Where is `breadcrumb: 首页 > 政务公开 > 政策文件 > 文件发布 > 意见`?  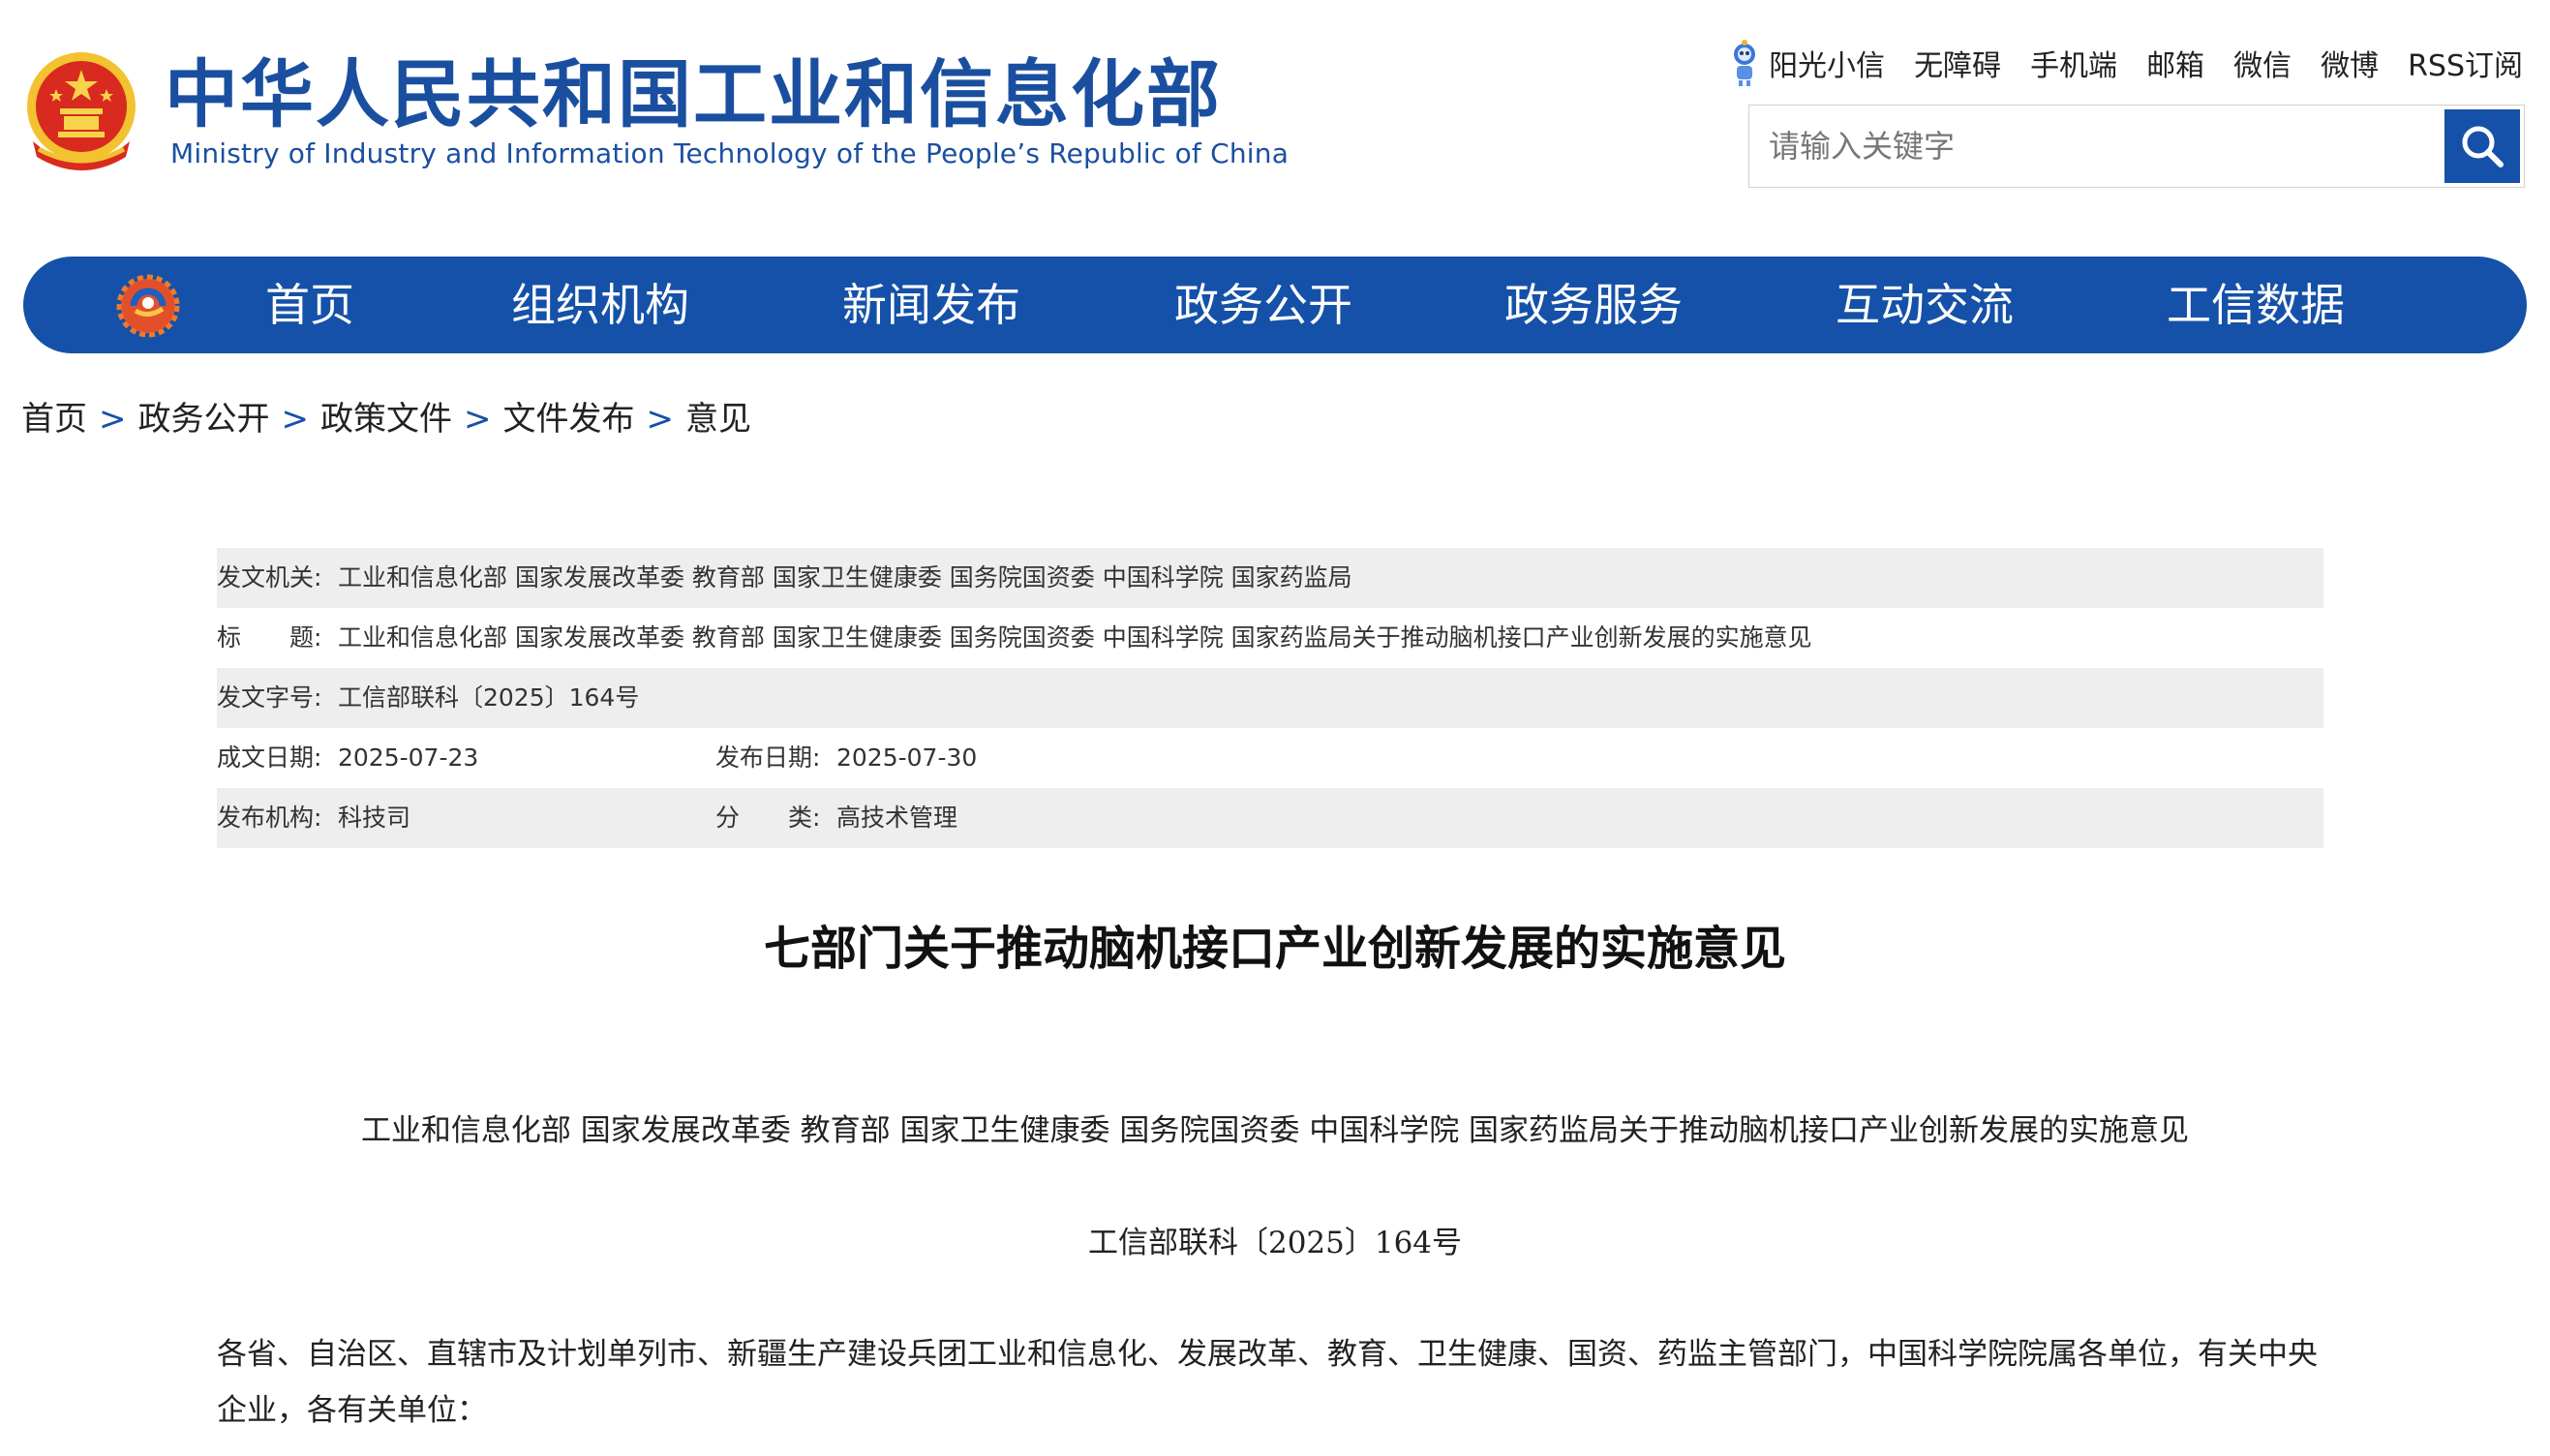
breadcrumb: 首页 > 政务公开 > 政策文件 > 文件发布 > 意见 is located at coordinates (386, 416).